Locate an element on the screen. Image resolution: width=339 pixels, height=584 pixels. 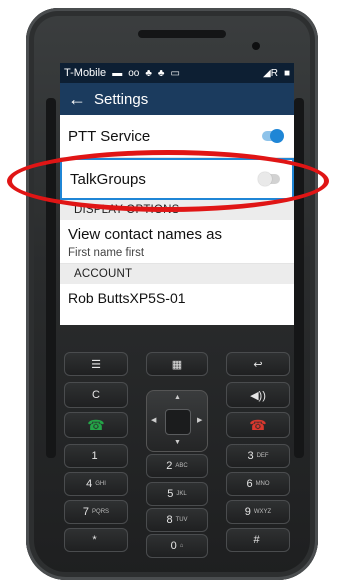
menu-key: ☰ is located at coordinates (96, 364).